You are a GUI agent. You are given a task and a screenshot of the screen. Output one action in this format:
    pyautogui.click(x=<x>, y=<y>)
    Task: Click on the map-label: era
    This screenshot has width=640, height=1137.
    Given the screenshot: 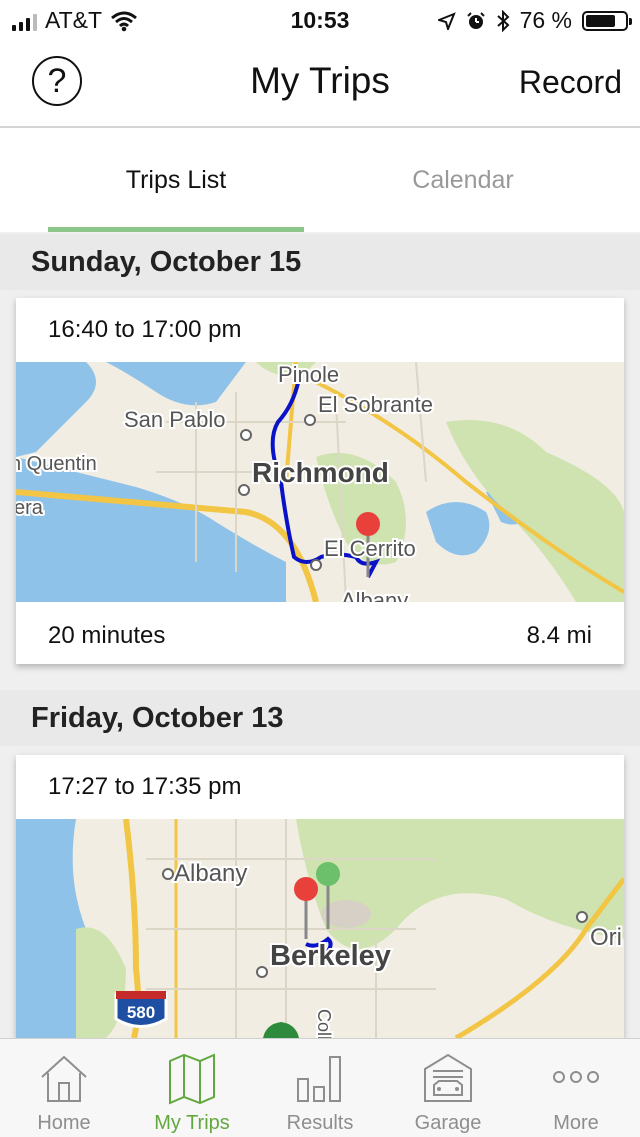 What is the action you would take?
    pyautogui.click(x=30, y=508)
    